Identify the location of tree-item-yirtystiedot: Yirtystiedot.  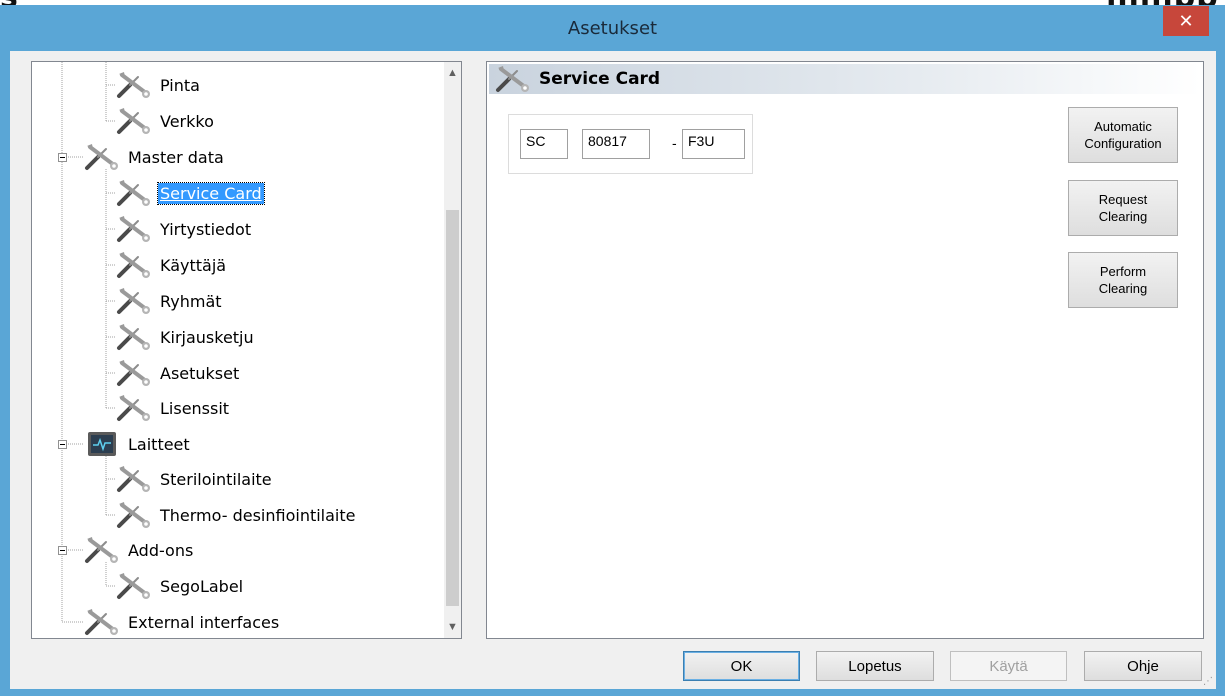
(184, 229).